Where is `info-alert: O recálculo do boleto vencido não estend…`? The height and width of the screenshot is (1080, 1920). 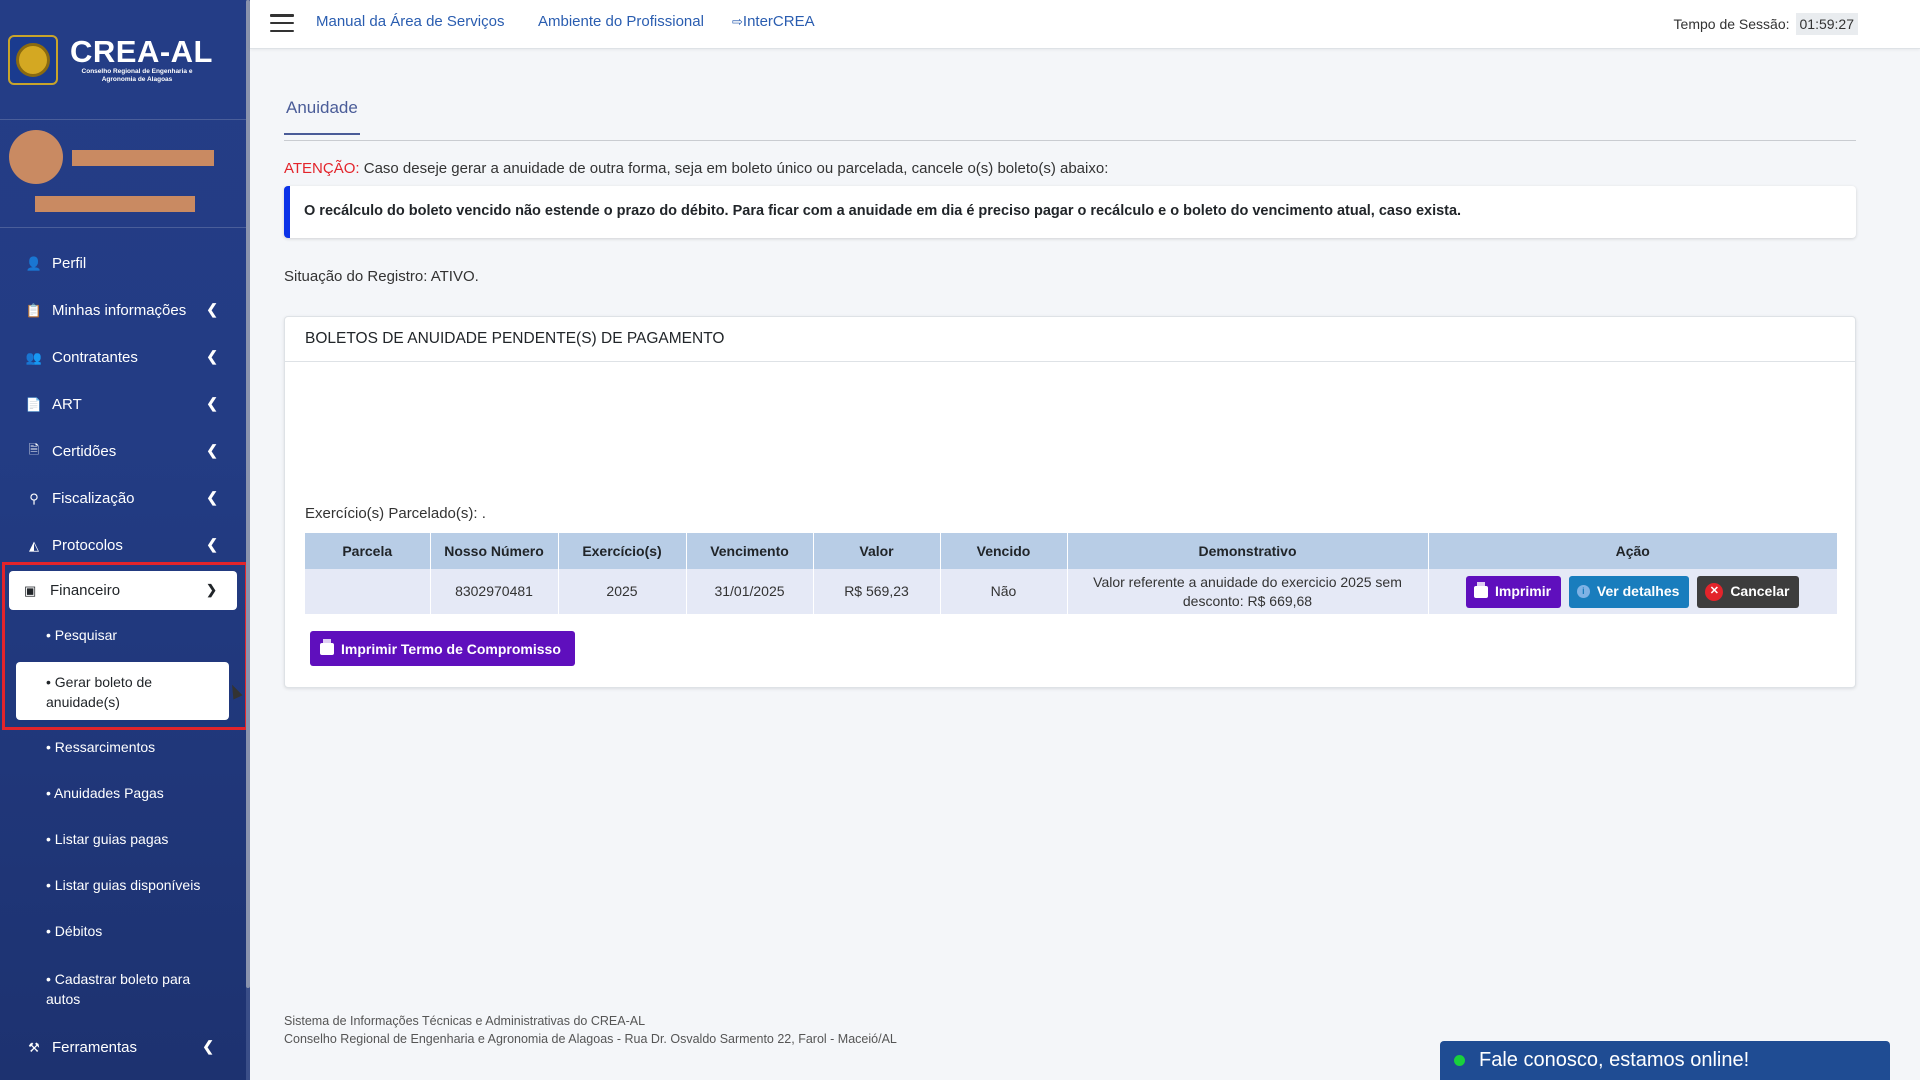
info-alert: O recálculo do boleto vencido não estend… is located at coordinates (1070, 212).